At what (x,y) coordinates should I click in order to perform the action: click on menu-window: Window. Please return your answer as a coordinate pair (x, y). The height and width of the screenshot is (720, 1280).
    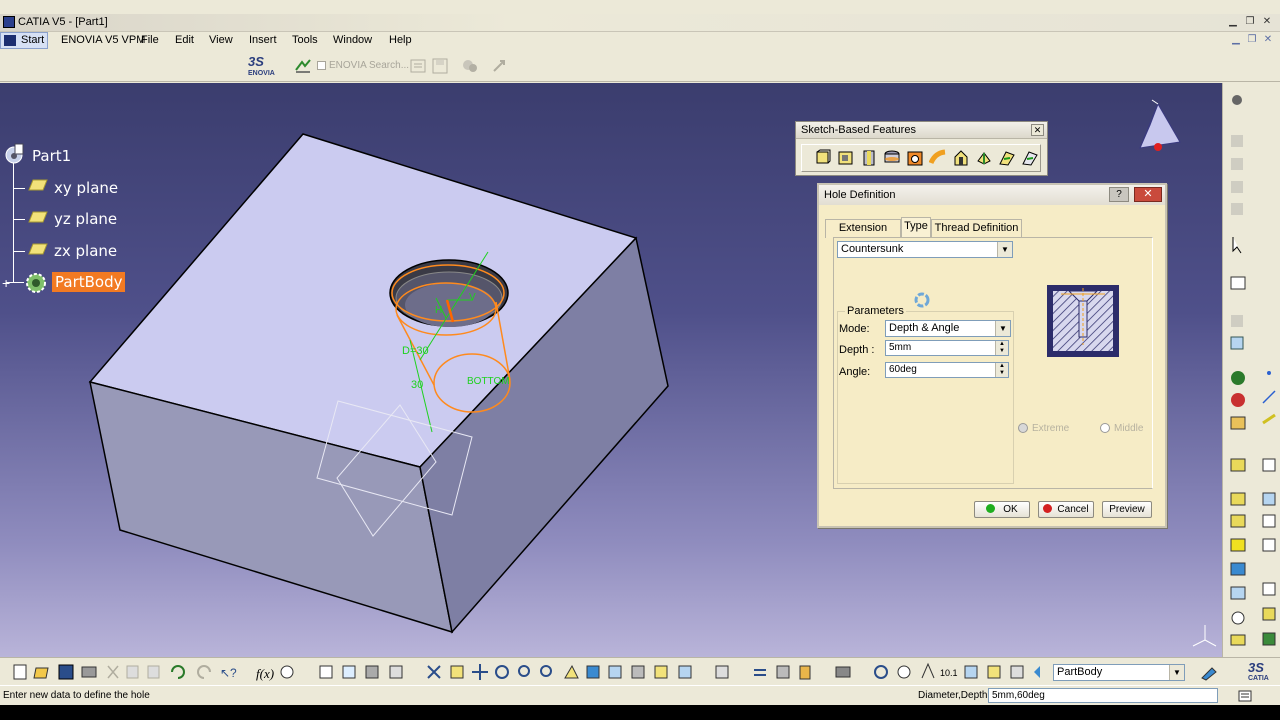
    Looking at the image, I should click on (352, 40).